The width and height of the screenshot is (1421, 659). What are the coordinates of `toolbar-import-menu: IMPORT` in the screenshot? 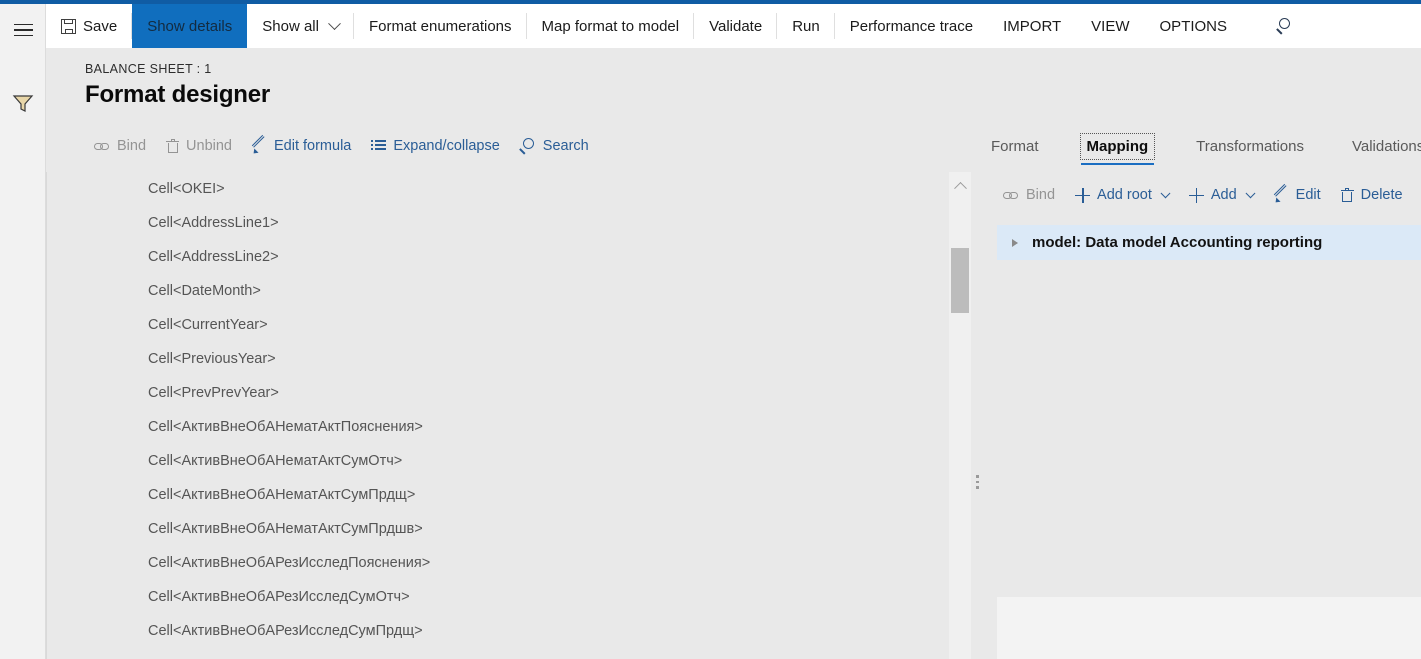 It's located at (1032, 26).